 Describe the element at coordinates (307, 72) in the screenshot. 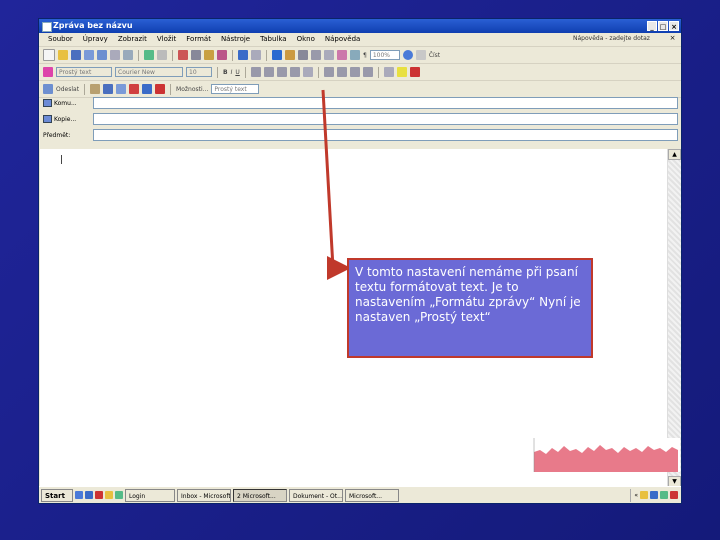

I see `line-spacing-icon` at that location.